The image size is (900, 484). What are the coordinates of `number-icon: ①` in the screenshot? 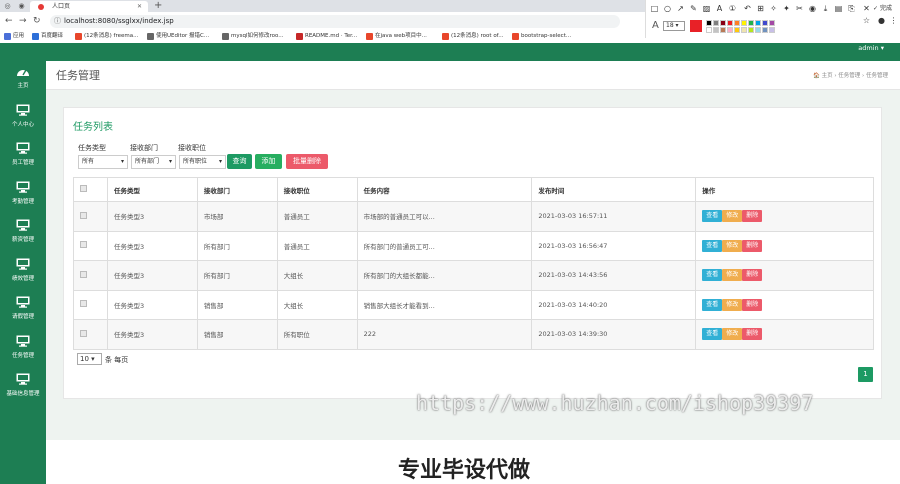 It's located at (732, 8).